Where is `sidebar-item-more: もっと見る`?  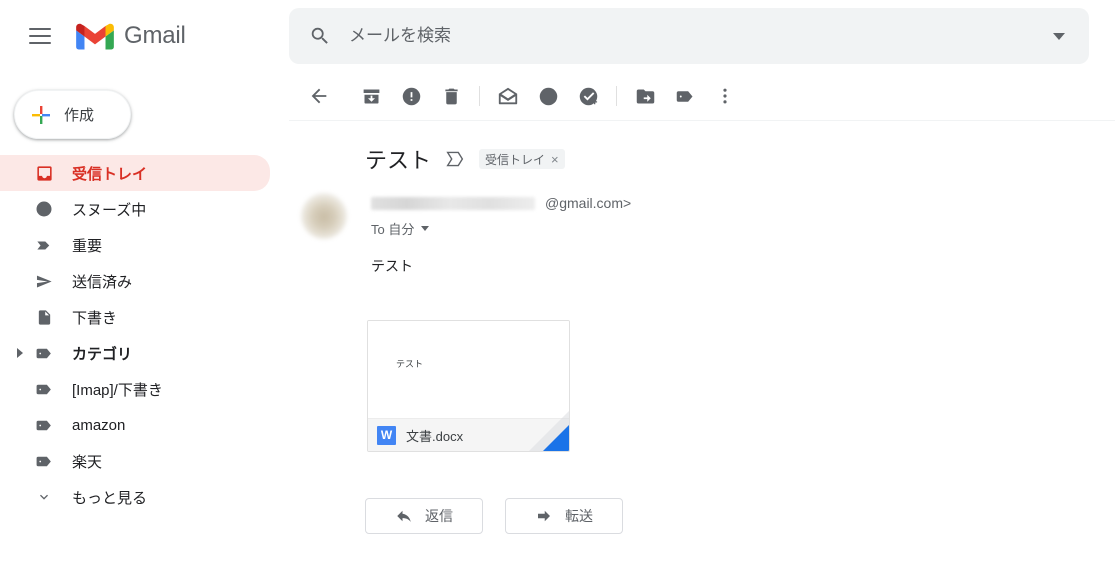
sidebar-item-more: もっと見る is located at coordinates (135, 497).